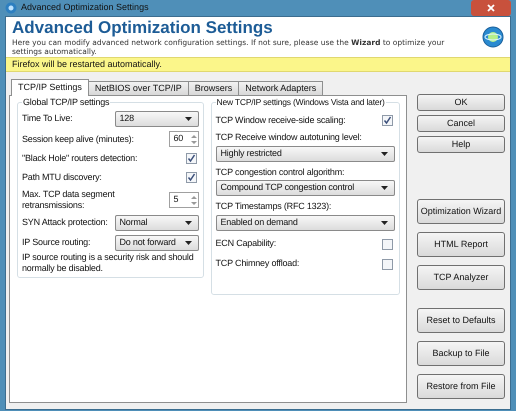 The image size is (516, 411). I want to click on field-label: TCP congestion control algorithm:, so click(281, 172).